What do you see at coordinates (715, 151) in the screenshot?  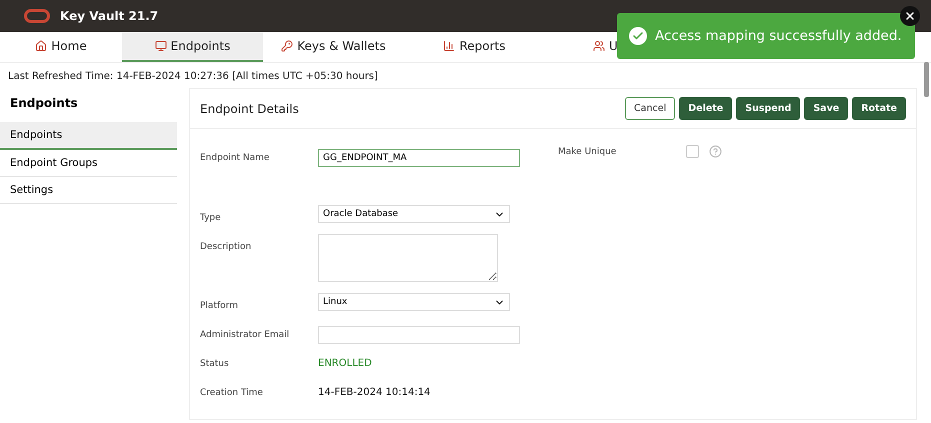 I see `help-icon` at bounding box center [715, 151].